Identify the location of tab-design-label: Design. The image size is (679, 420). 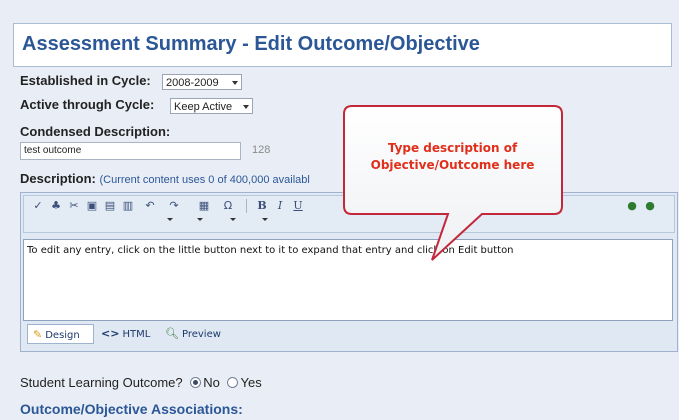
(62, 335).